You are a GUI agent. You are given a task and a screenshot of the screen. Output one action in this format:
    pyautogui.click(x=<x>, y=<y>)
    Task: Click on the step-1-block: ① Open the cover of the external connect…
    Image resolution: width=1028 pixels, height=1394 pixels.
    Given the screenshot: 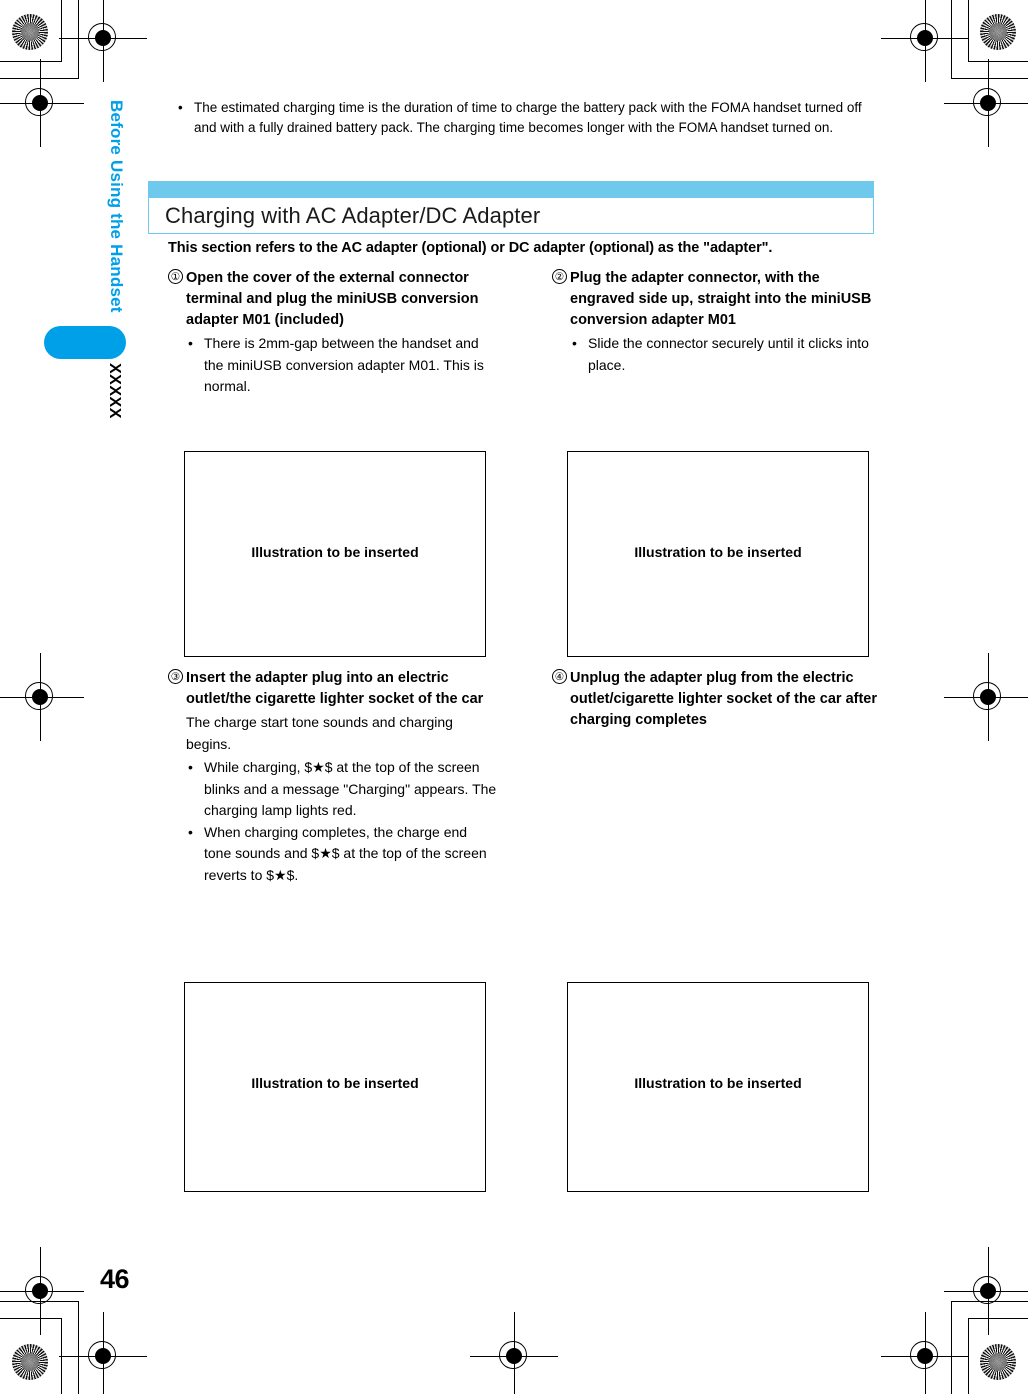 What is the action you would take?
    pyautogui.click(x=333, y=333)
    